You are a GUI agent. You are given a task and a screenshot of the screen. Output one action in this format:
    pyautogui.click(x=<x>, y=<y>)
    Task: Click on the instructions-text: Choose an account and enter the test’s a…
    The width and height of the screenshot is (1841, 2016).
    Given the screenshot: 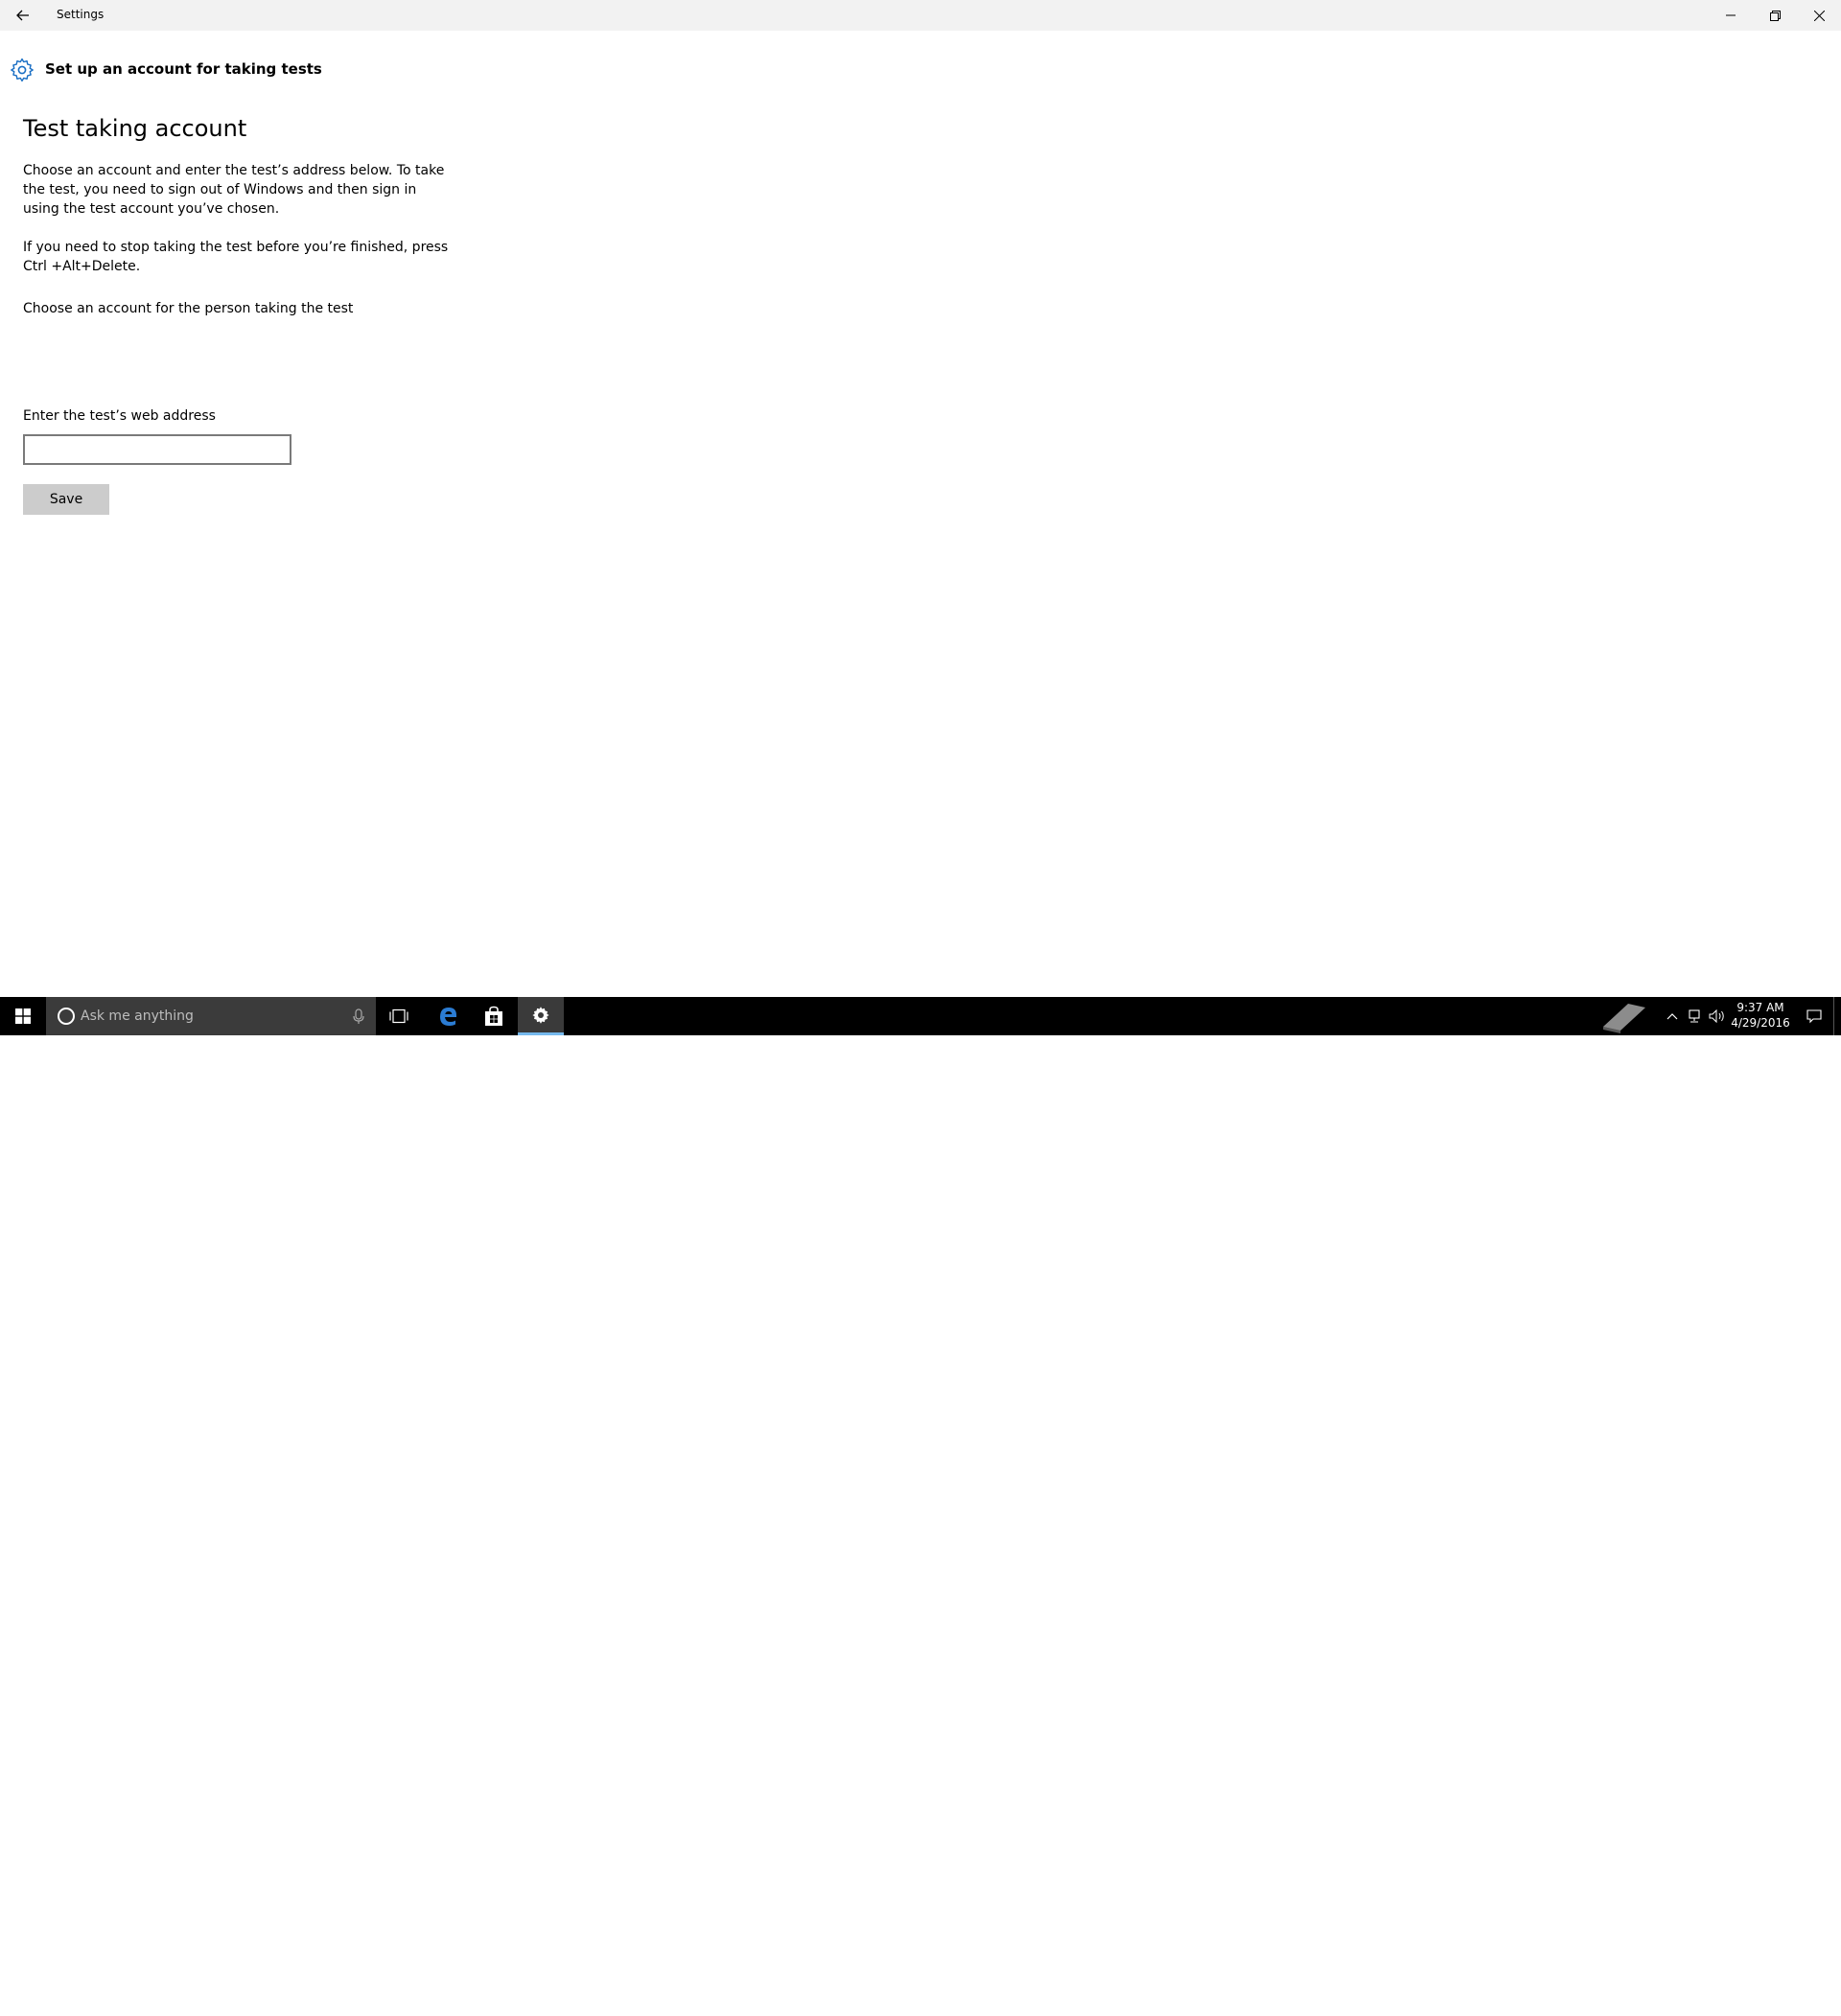 What is the action you would take?
    pyautogui.click(x=234, y=190)
    